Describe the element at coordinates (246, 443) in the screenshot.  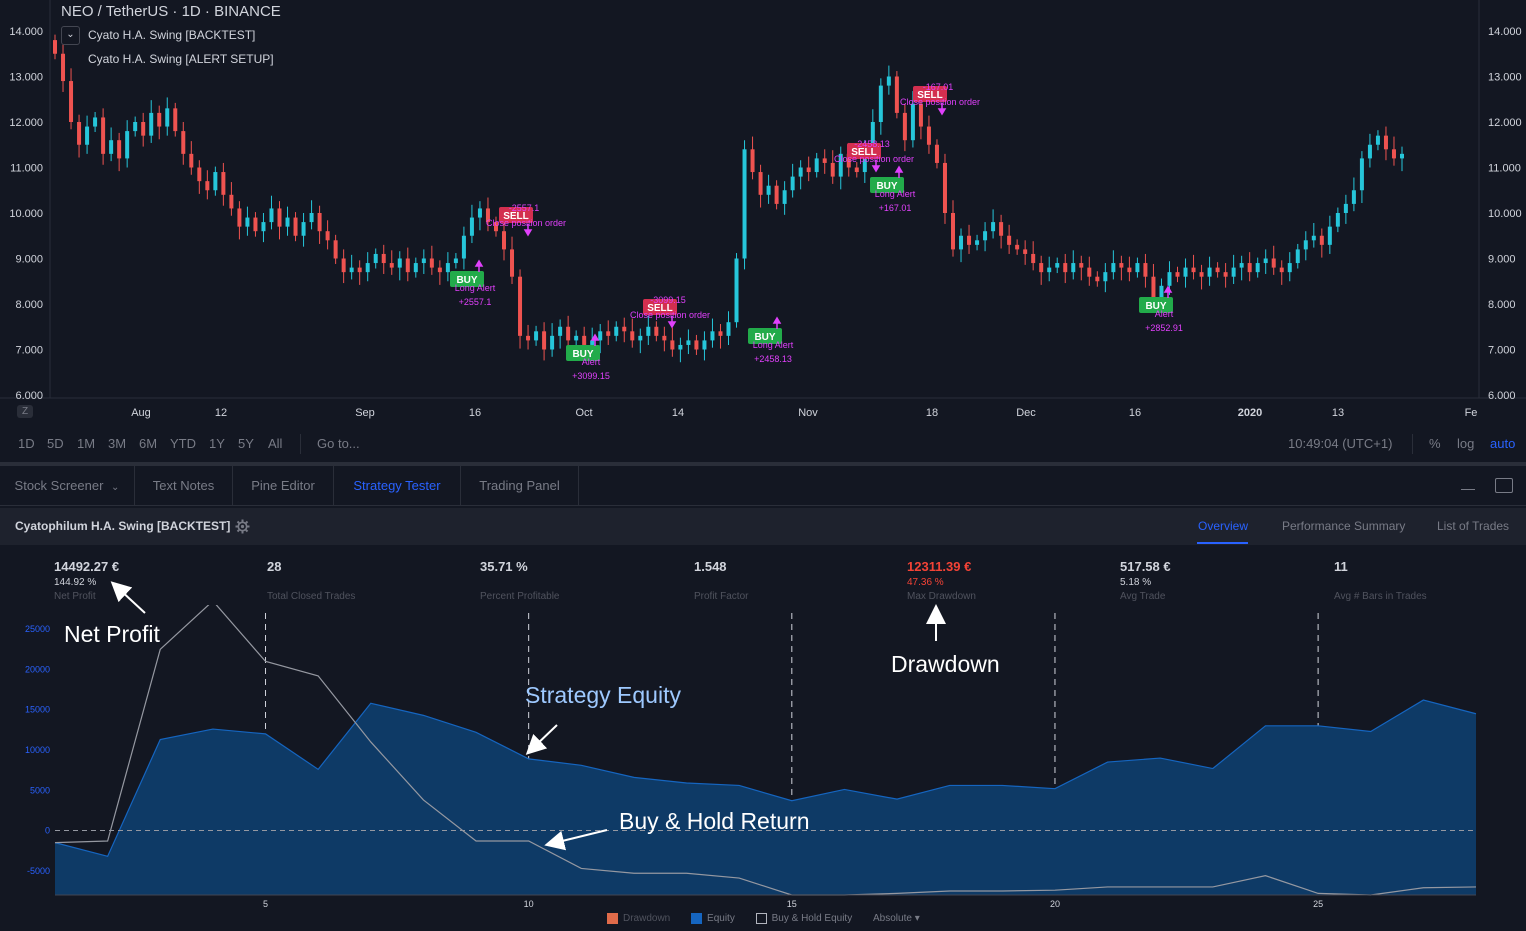
I see `range-5y: 5Y` at that location.